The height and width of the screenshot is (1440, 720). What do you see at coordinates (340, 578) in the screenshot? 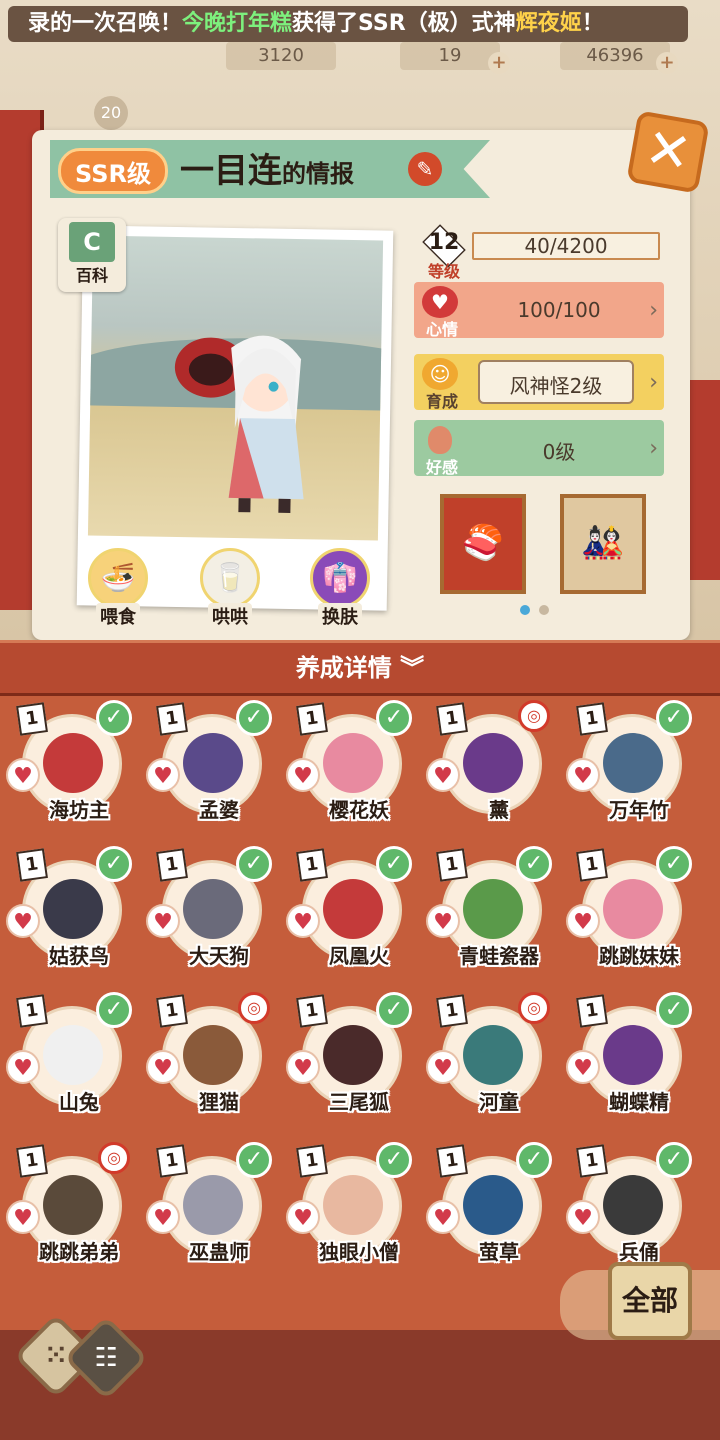
I see `kimono-icon: 👘` at bounding box center [340, 578].